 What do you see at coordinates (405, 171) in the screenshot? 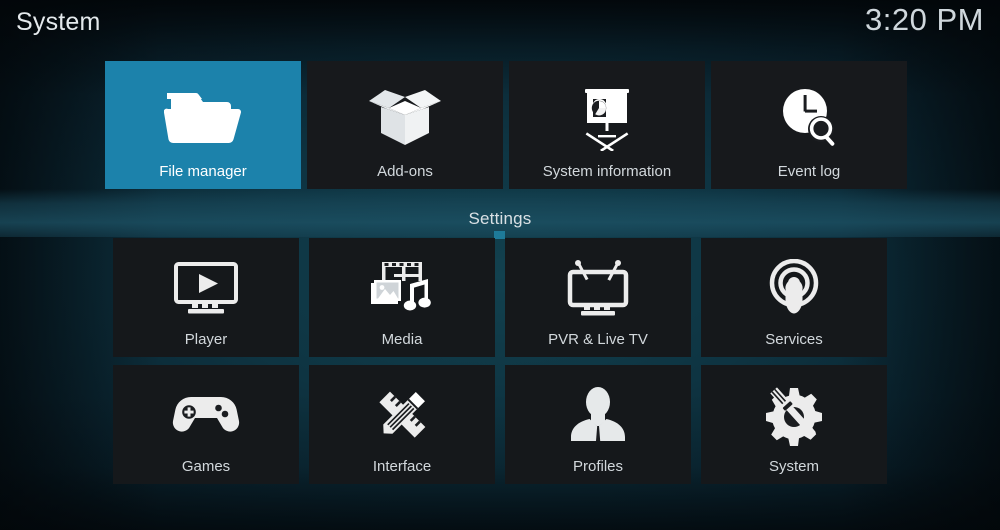
I see `tile-label: Add-ons` at bounding box center [405, 171].